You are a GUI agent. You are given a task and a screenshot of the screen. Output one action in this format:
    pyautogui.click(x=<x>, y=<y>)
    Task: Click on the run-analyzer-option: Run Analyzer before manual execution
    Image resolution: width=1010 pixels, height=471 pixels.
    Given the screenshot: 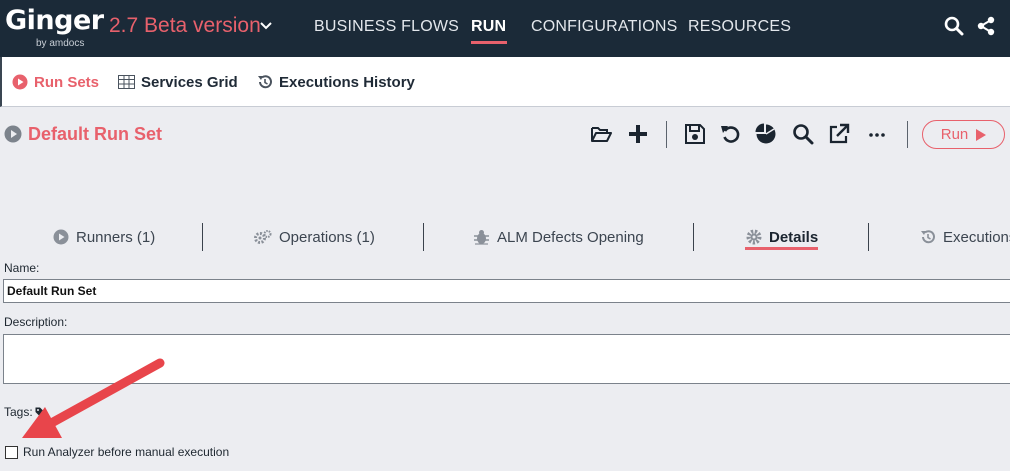 What is the action you would take?
    pyautogui.click(x=117, y=452)
    